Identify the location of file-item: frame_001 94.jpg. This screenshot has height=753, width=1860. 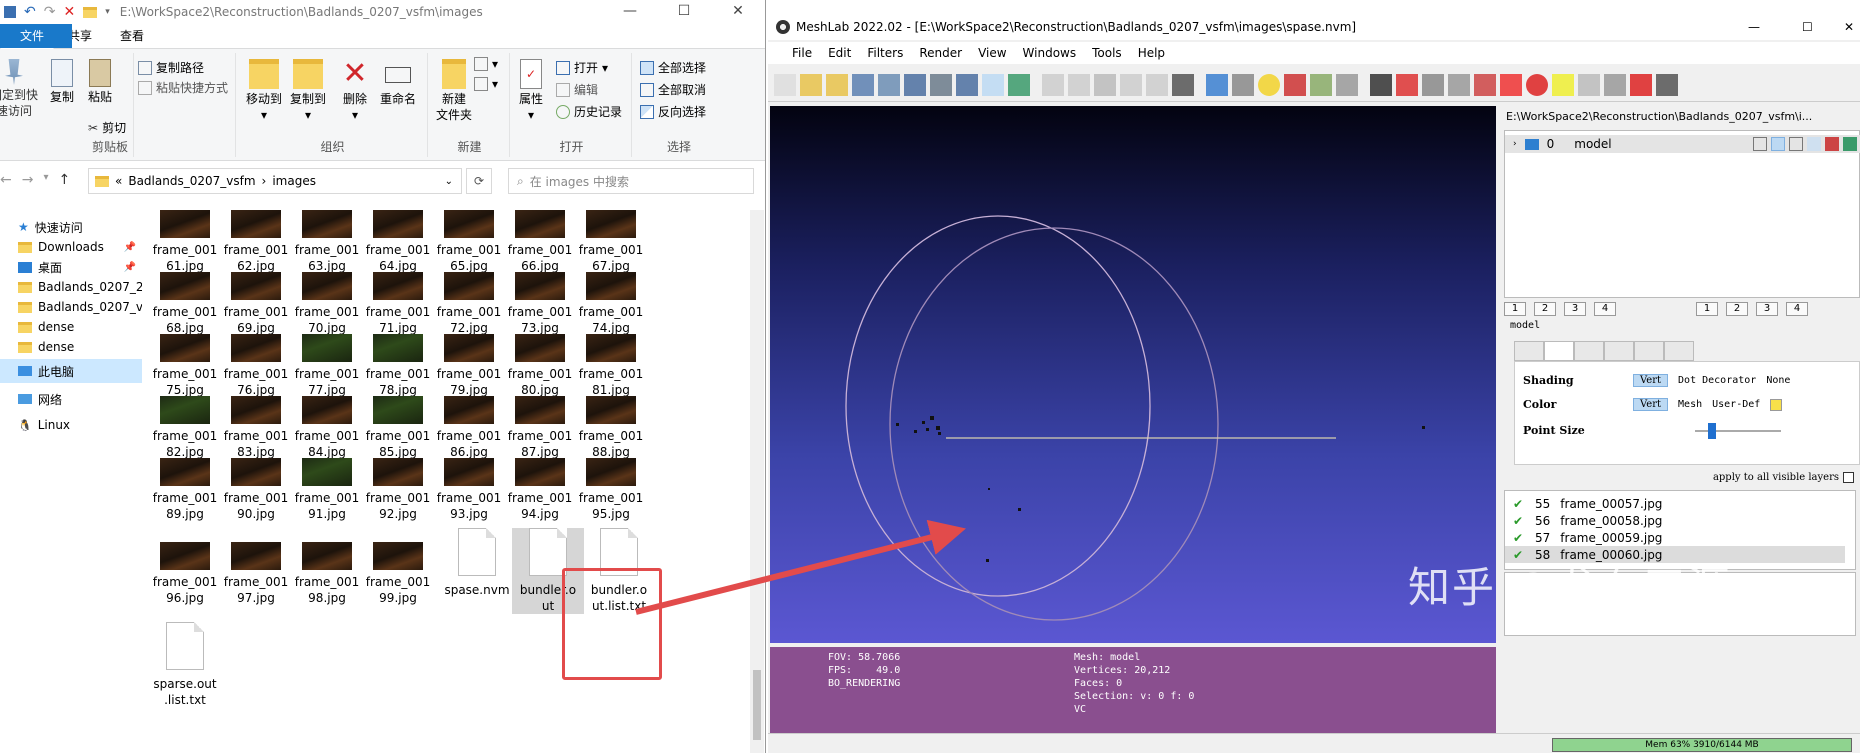
(540, 490).